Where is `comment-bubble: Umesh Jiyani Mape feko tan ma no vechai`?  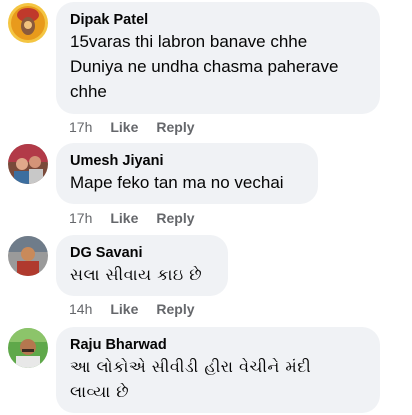 comment-bubble: Umesh Jiyani Mape feko tan ma no vechai is located at coordinates (187, 173).